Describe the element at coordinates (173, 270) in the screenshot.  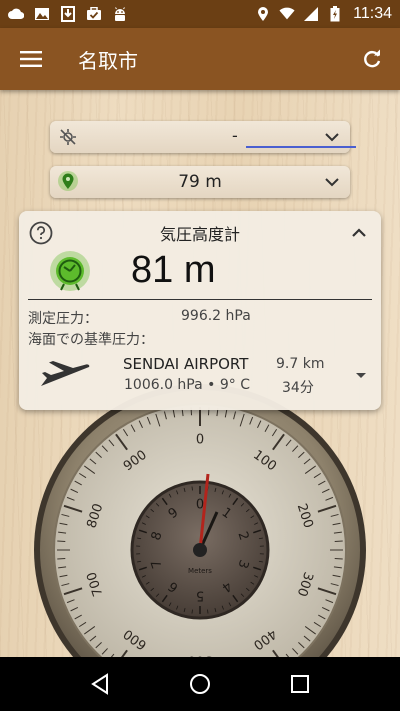
I see `altitude-value: 81 m` at that location.